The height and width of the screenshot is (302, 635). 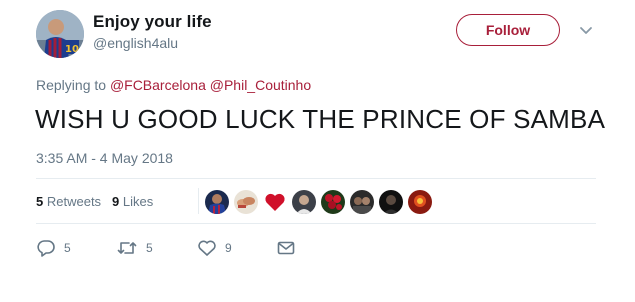 What do you see at coordinates (420, 202) in the screenshot?
I see `liker-avatar-red` at bounding box center [420, 202].